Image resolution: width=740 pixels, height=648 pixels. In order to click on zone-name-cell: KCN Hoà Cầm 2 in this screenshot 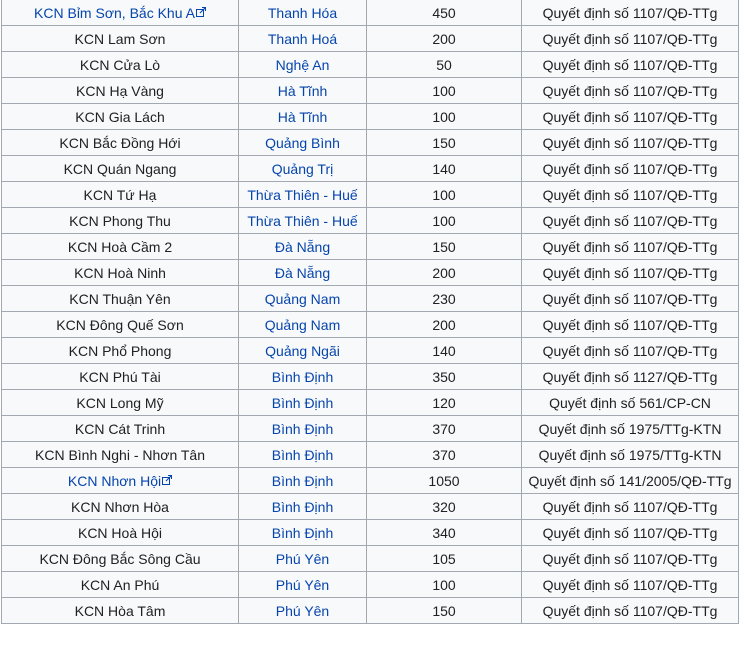, I will do `click(120, 246)`.